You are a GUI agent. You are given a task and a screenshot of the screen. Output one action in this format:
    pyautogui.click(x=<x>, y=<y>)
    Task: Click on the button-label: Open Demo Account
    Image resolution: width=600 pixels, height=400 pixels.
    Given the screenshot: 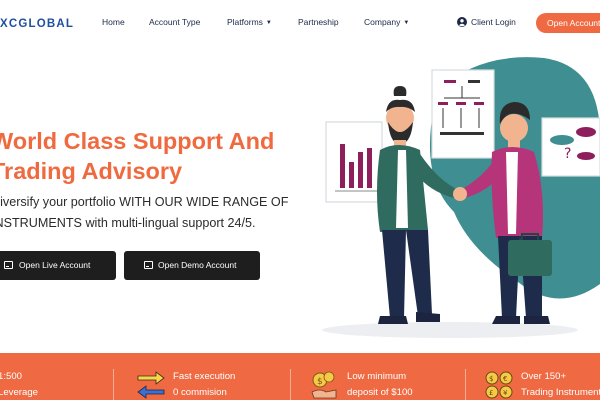 What is the action you would take?
    pyautogui.click(x=197, y=265)
    